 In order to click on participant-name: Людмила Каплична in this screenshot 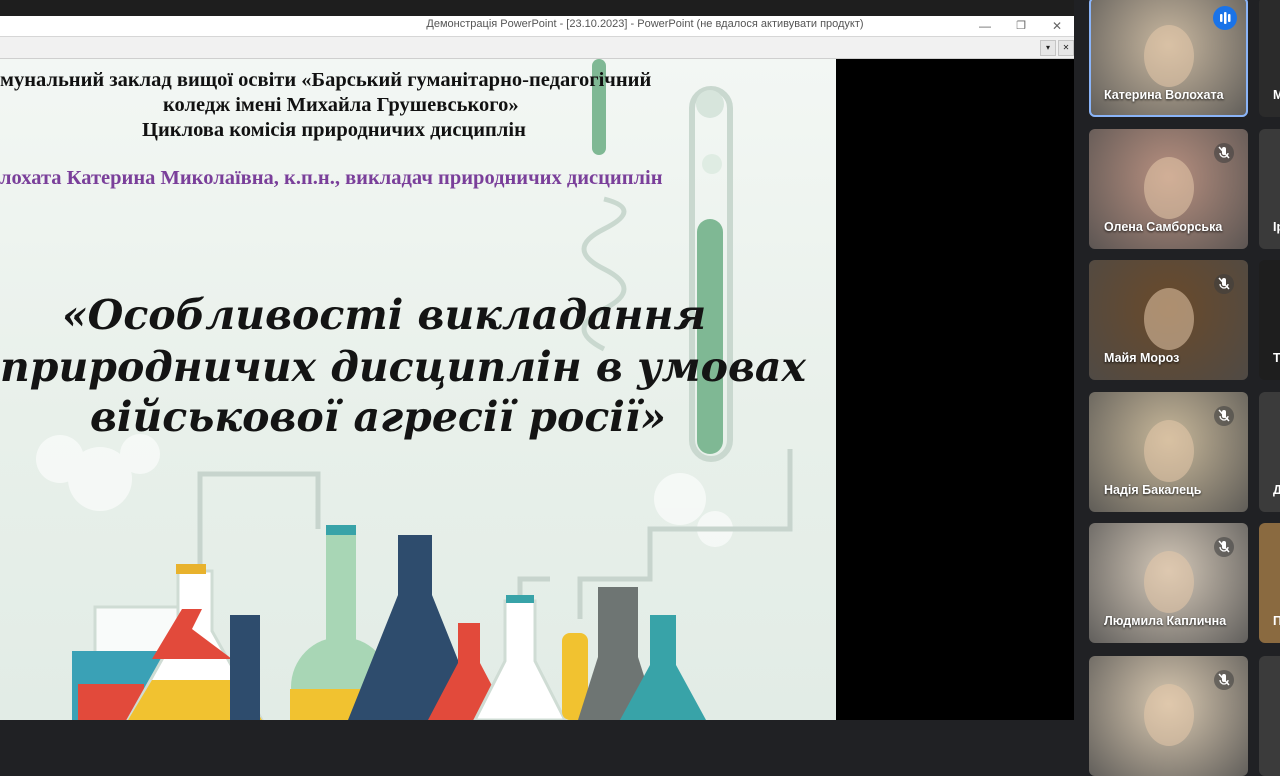, I will do `click(1165, 621)`.